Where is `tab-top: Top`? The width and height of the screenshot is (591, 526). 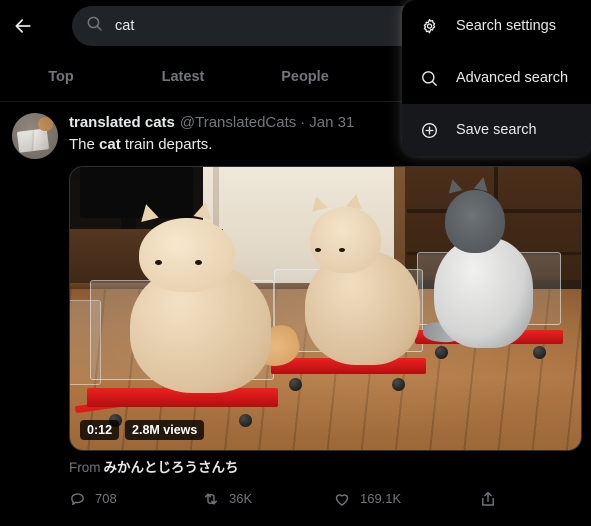
tab-top: Top is located at coordinates (61, 76).